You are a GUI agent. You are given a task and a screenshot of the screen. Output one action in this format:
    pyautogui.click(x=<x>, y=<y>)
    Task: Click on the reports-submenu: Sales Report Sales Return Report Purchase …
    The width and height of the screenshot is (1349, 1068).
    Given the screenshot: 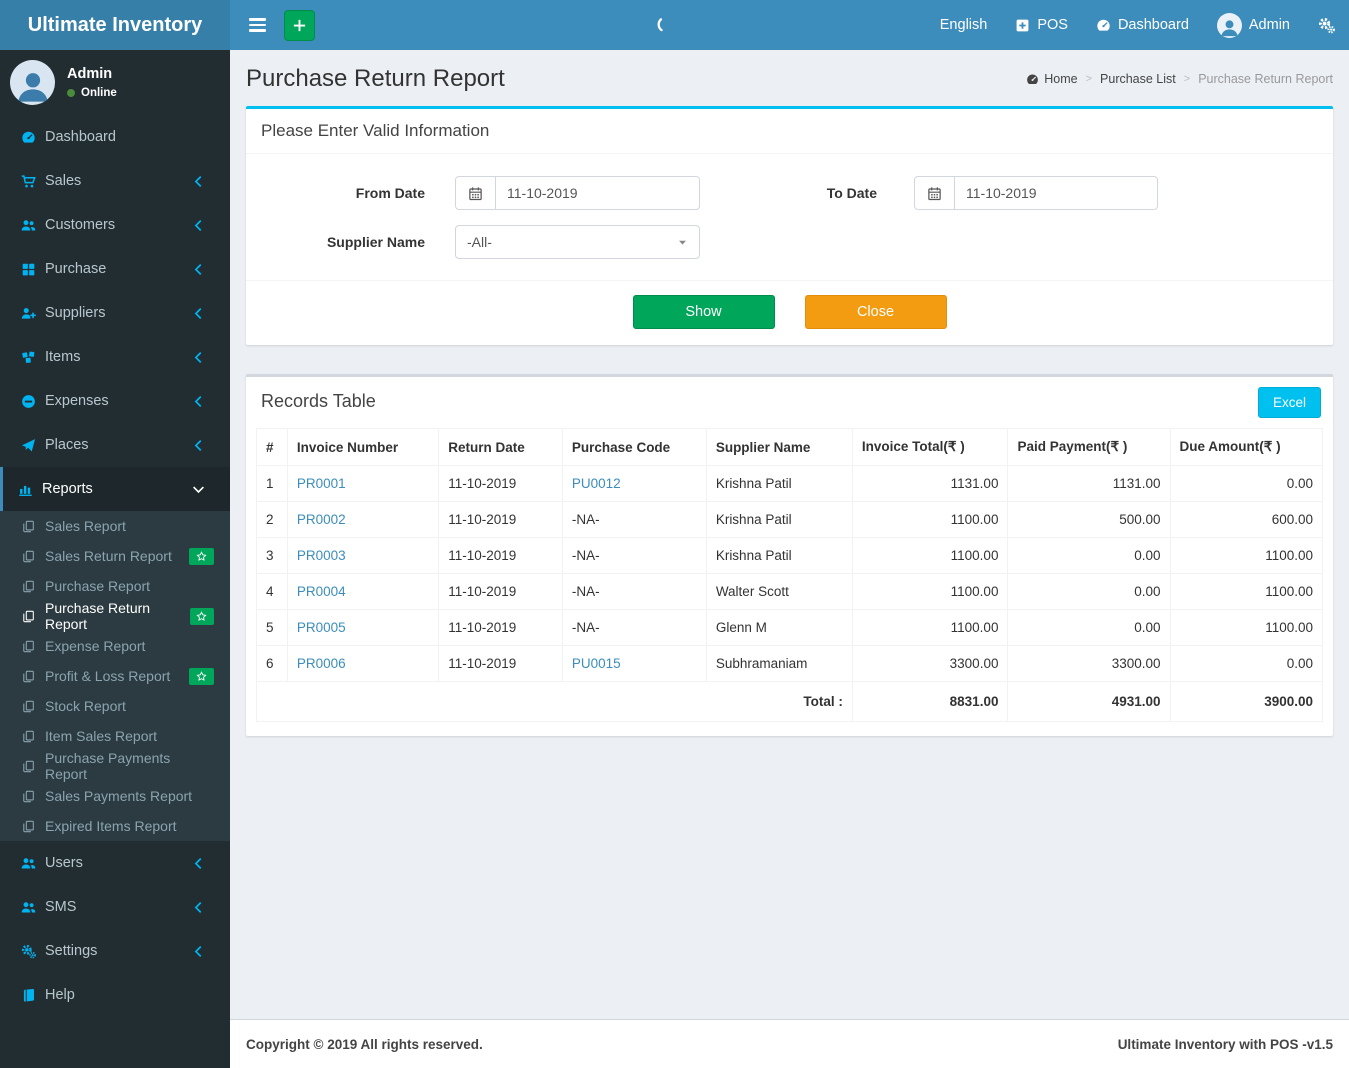 What is the action you would take?
    pyautogui.click(x=115, y=676)
    